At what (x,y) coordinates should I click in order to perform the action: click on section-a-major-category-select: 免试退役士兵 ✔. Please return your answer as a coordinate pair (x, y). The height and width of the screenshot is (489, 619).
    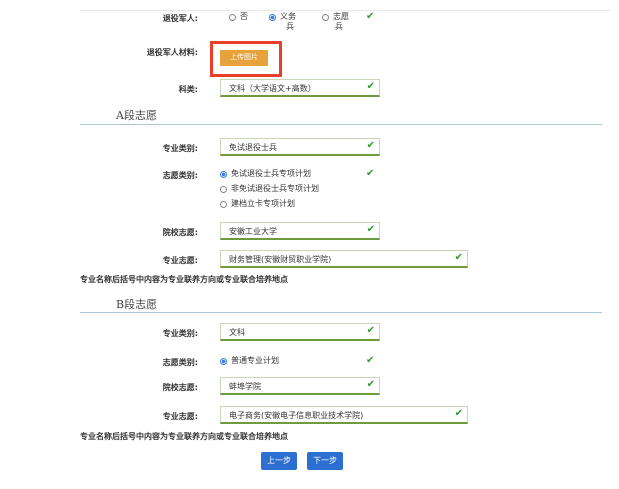
    Looking at the image, I should click on (300, 147).